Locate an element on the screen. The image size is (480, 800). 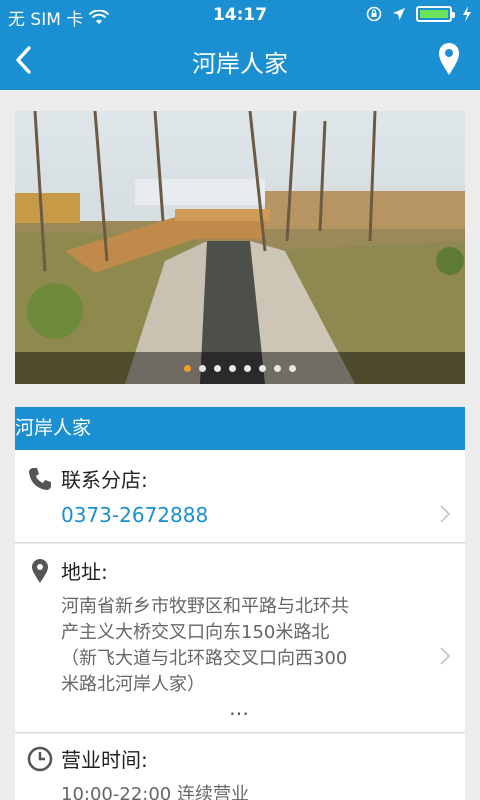
store-name-header: 河岸人家 is located at coordinates (240, 428).